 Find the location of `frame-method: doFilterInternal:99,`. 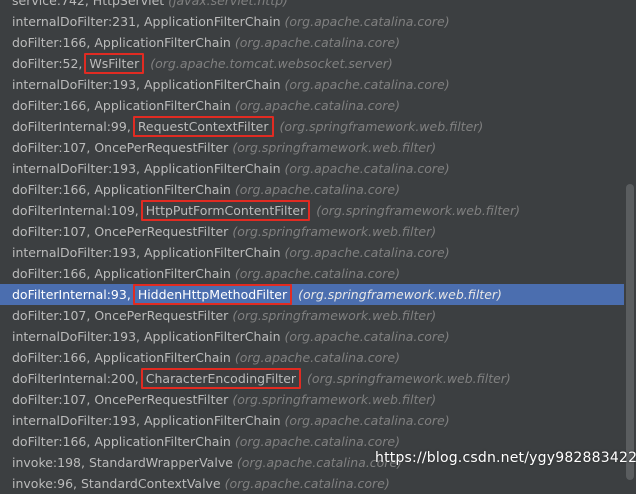

frame-method: doFilterInternal:99, is located at coordinates (71, 126).